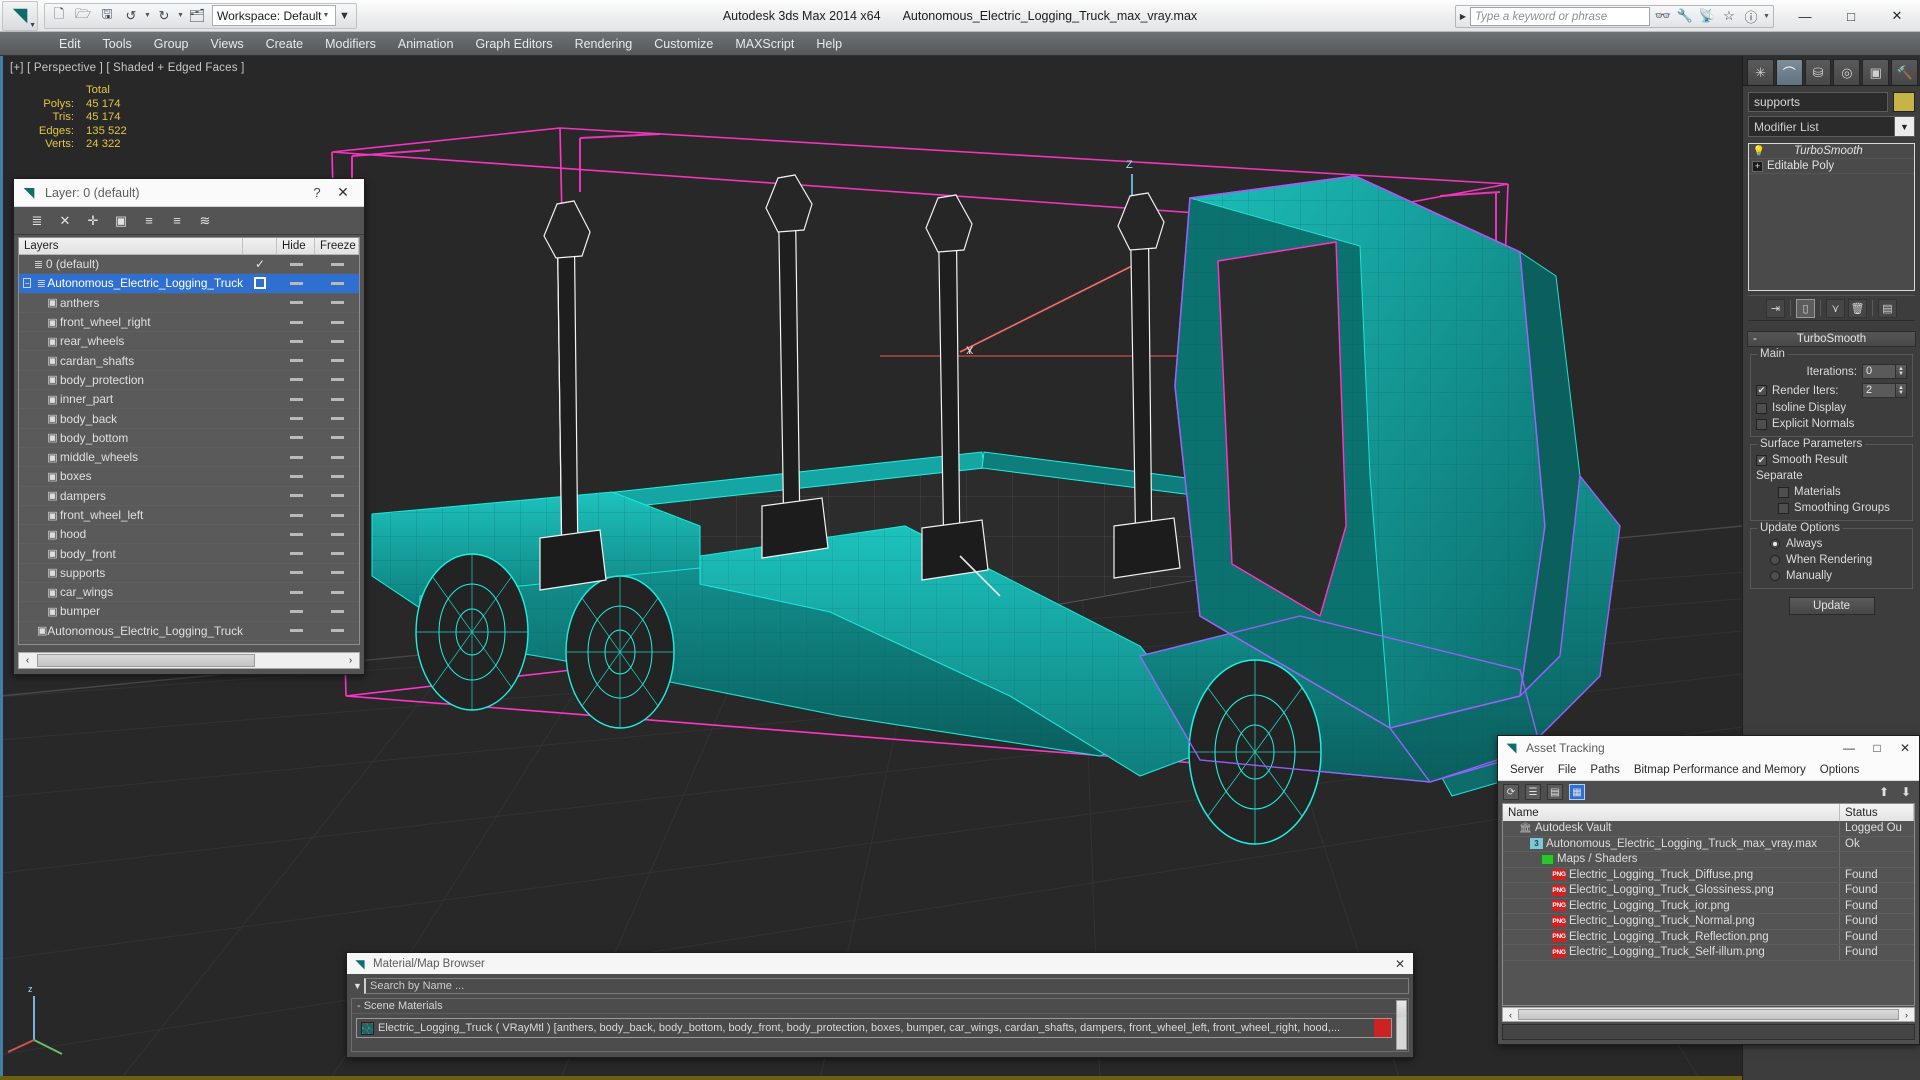 The width and height of the screenshot is (1920, 1080). What do you see at coordinates (189, 438) in the screenshot?
I see `layer-row: ▣ body_bottom` at bounding box center [189, 438].